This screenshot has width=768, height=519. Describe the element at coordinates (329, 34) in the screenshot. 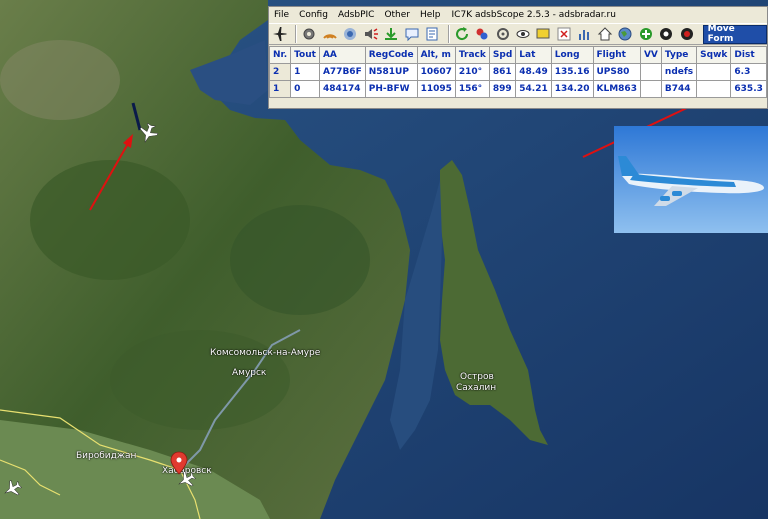

I see `radar-icon` at that location.